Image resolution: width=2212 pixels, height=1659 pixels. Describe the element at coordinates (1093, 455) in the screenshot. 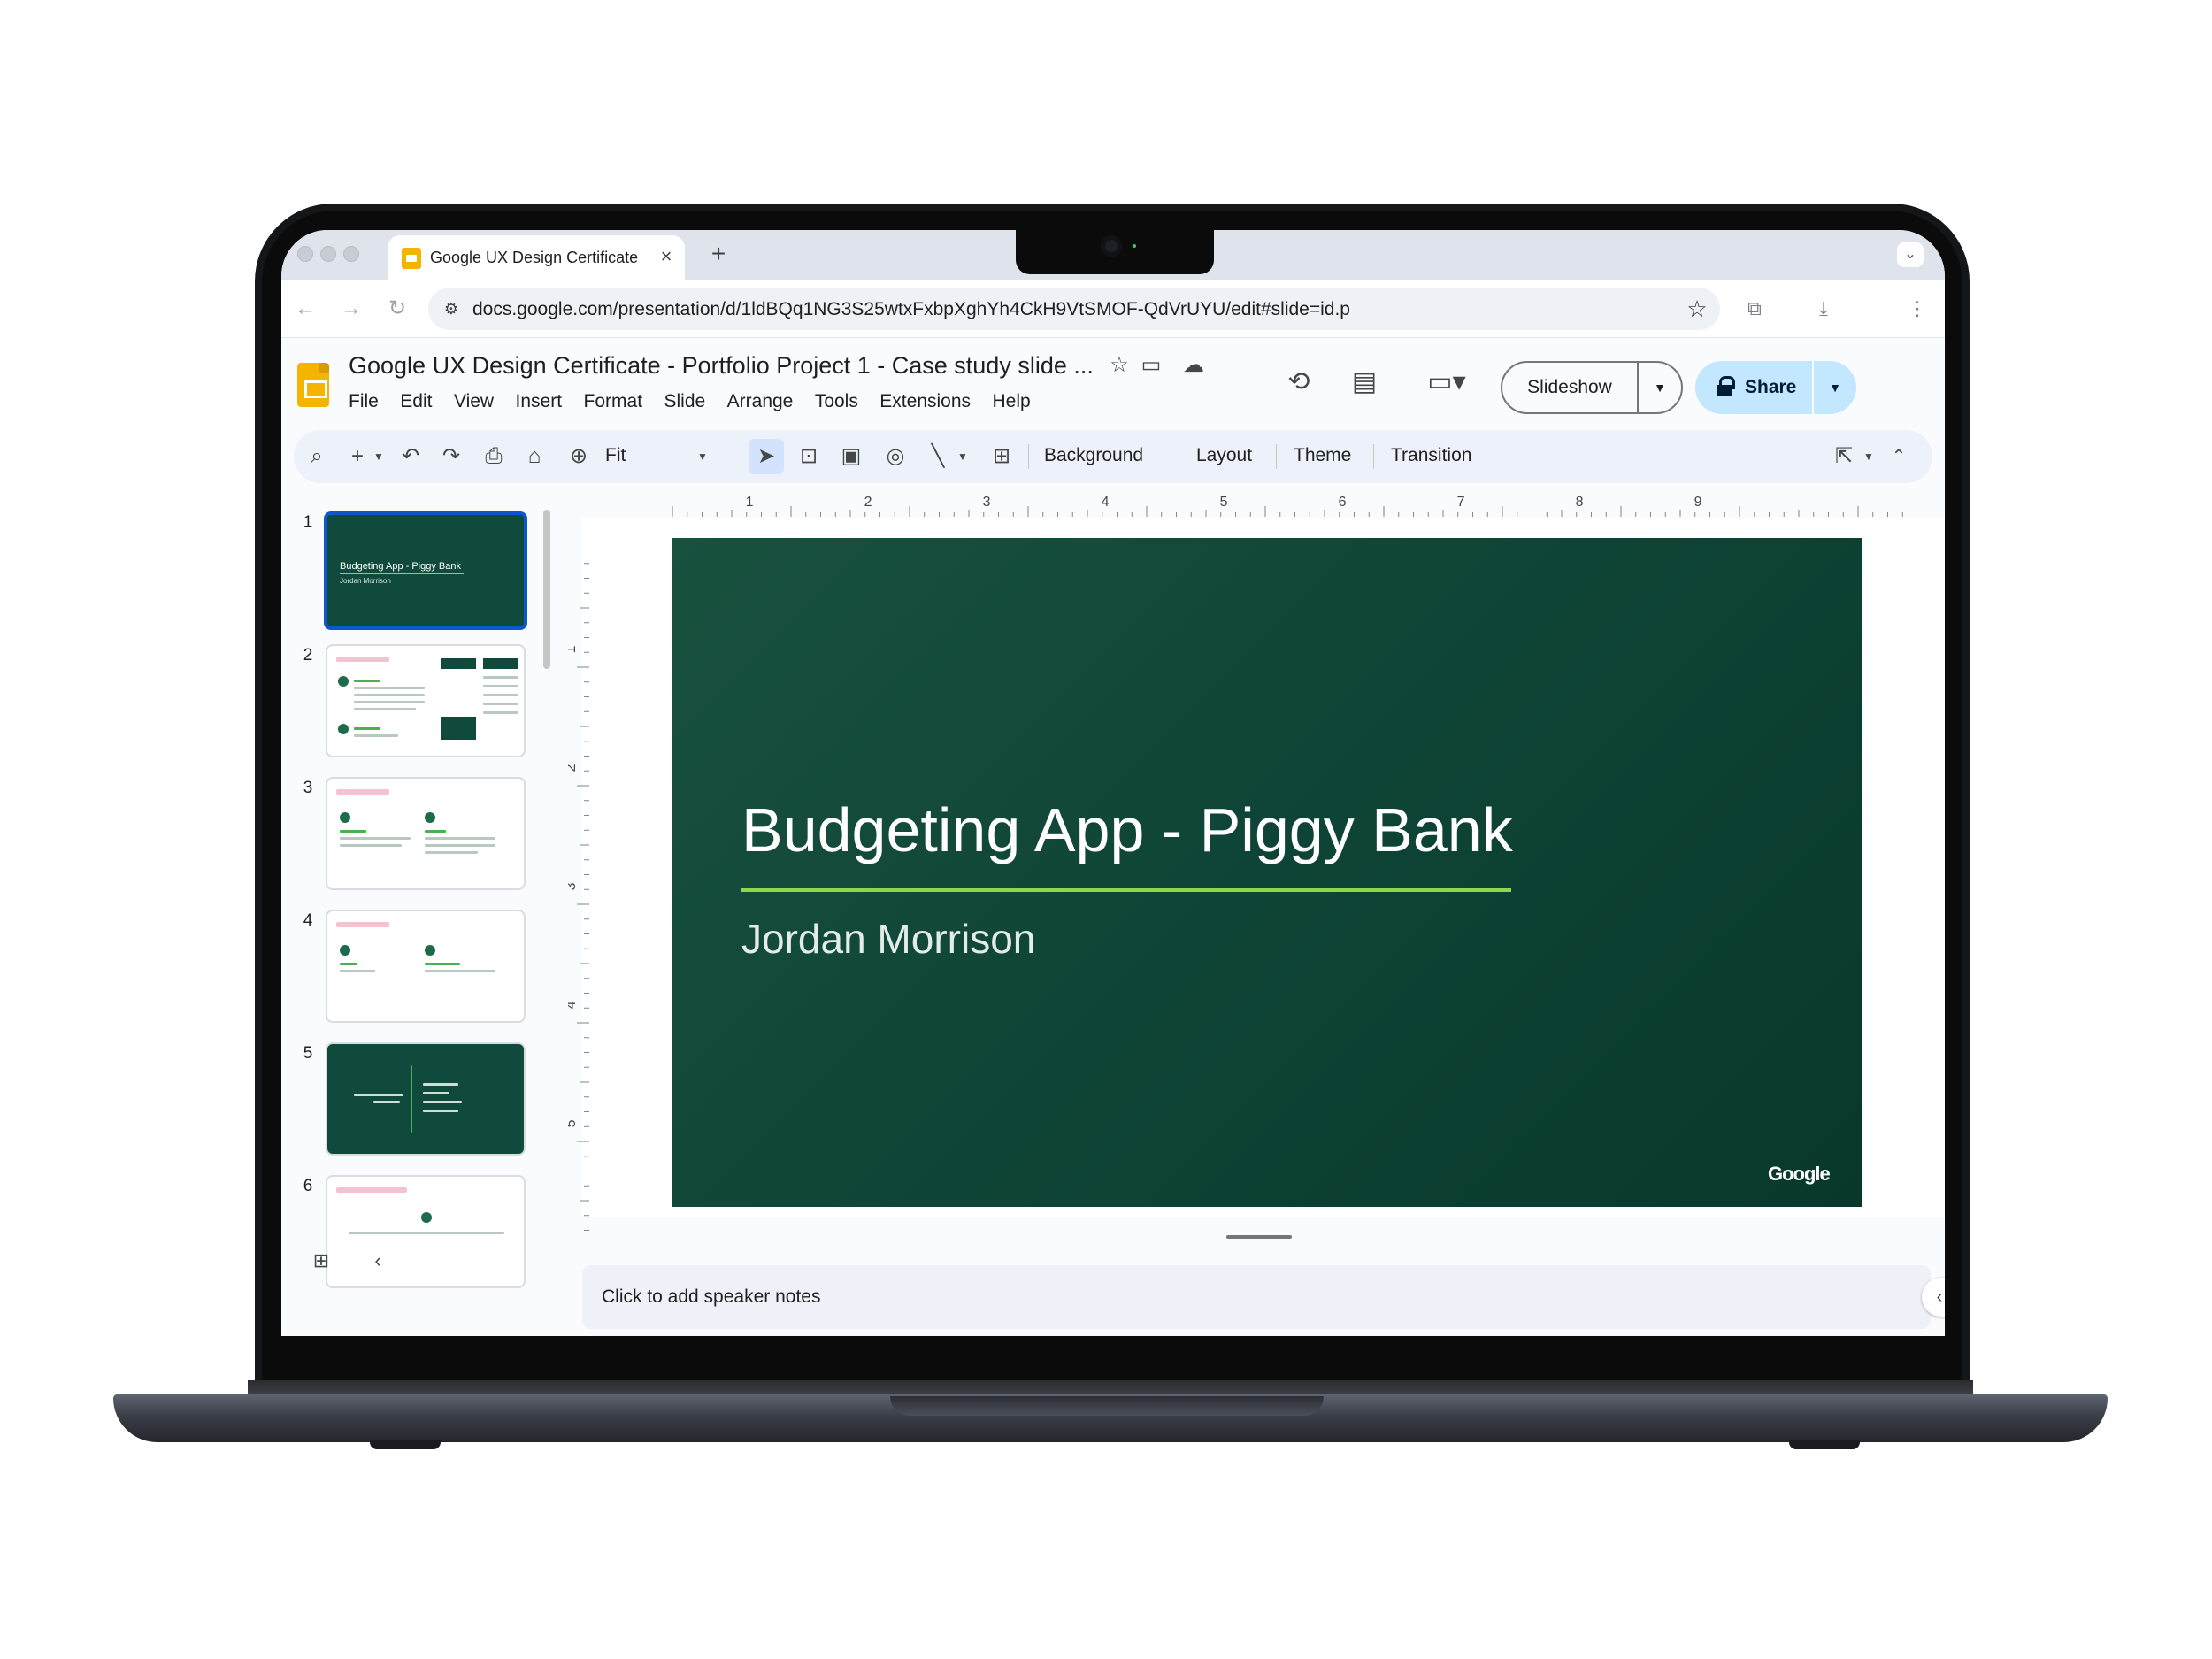

I see `background-button: Background` at that location.